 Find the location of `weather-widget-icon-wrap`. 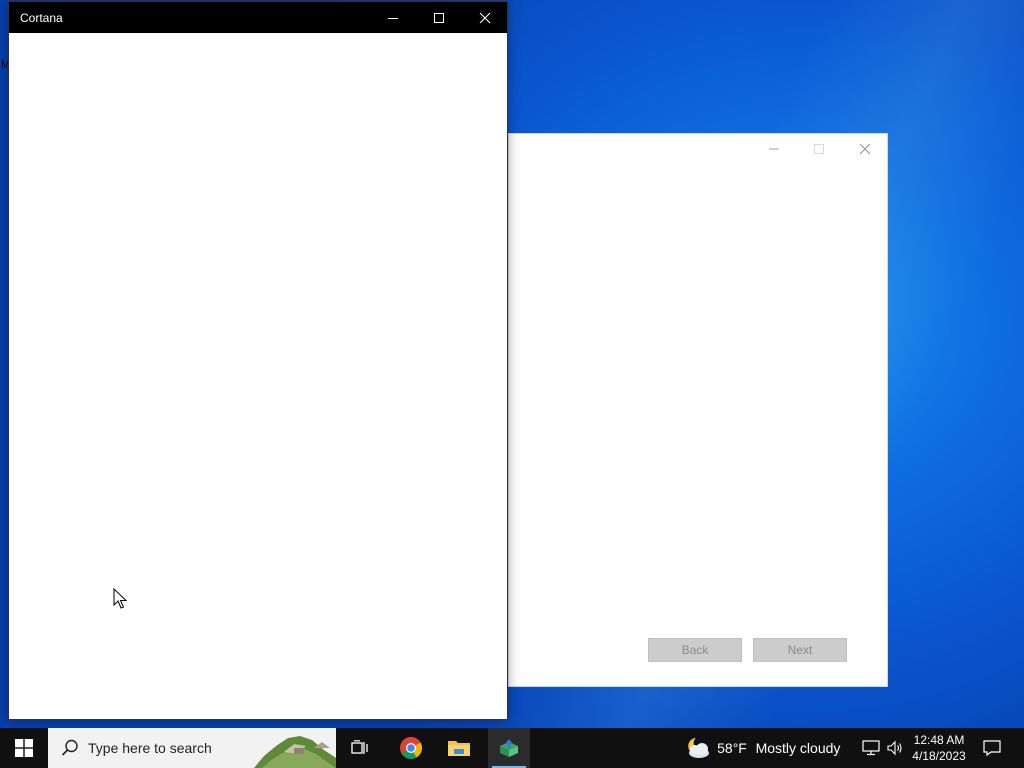

weather-widget-icon-wrap is located at coordinates (698, 748).